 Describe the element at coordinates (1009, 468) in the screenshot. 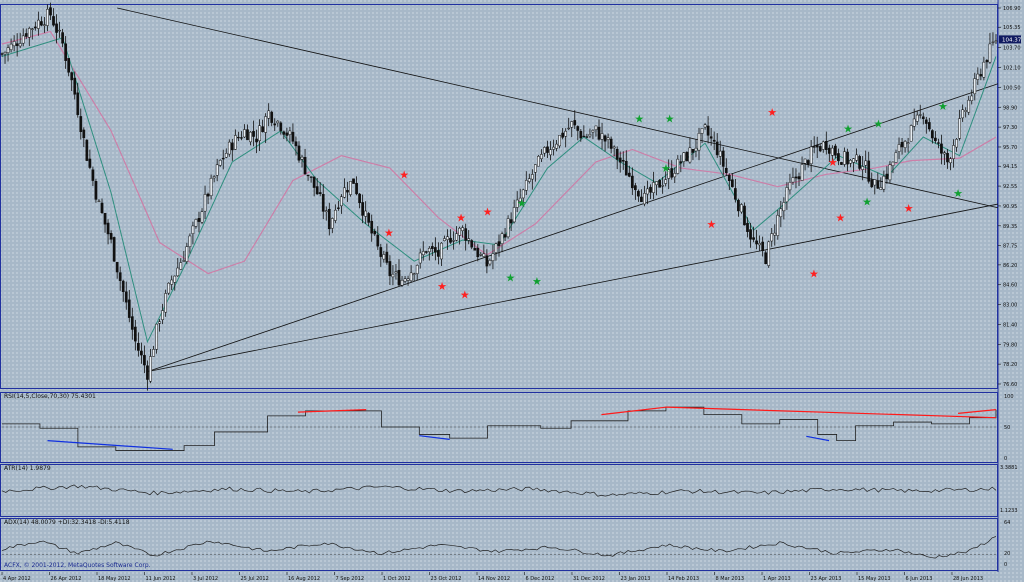

I see `atr-top-value: 3.3881` at that location.